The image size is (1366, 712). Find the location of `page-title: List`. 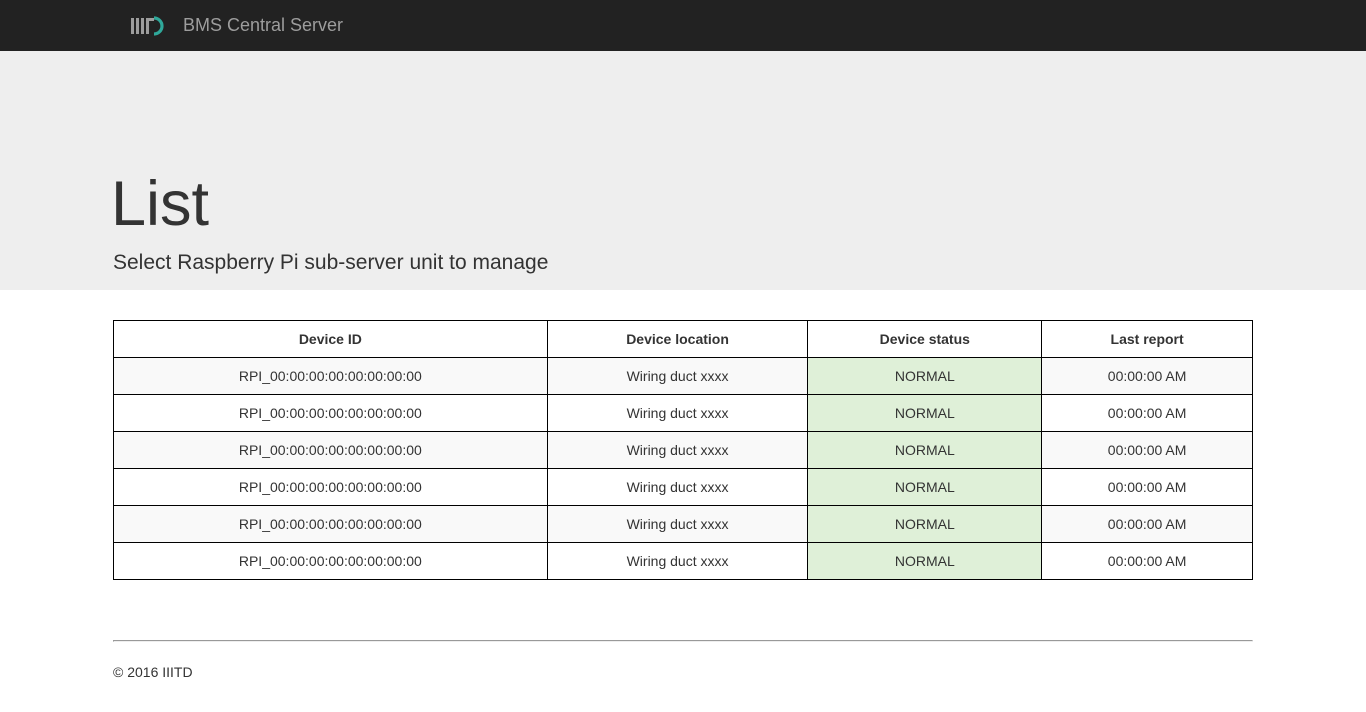

page-title: List is located at coordinates (160, 204).